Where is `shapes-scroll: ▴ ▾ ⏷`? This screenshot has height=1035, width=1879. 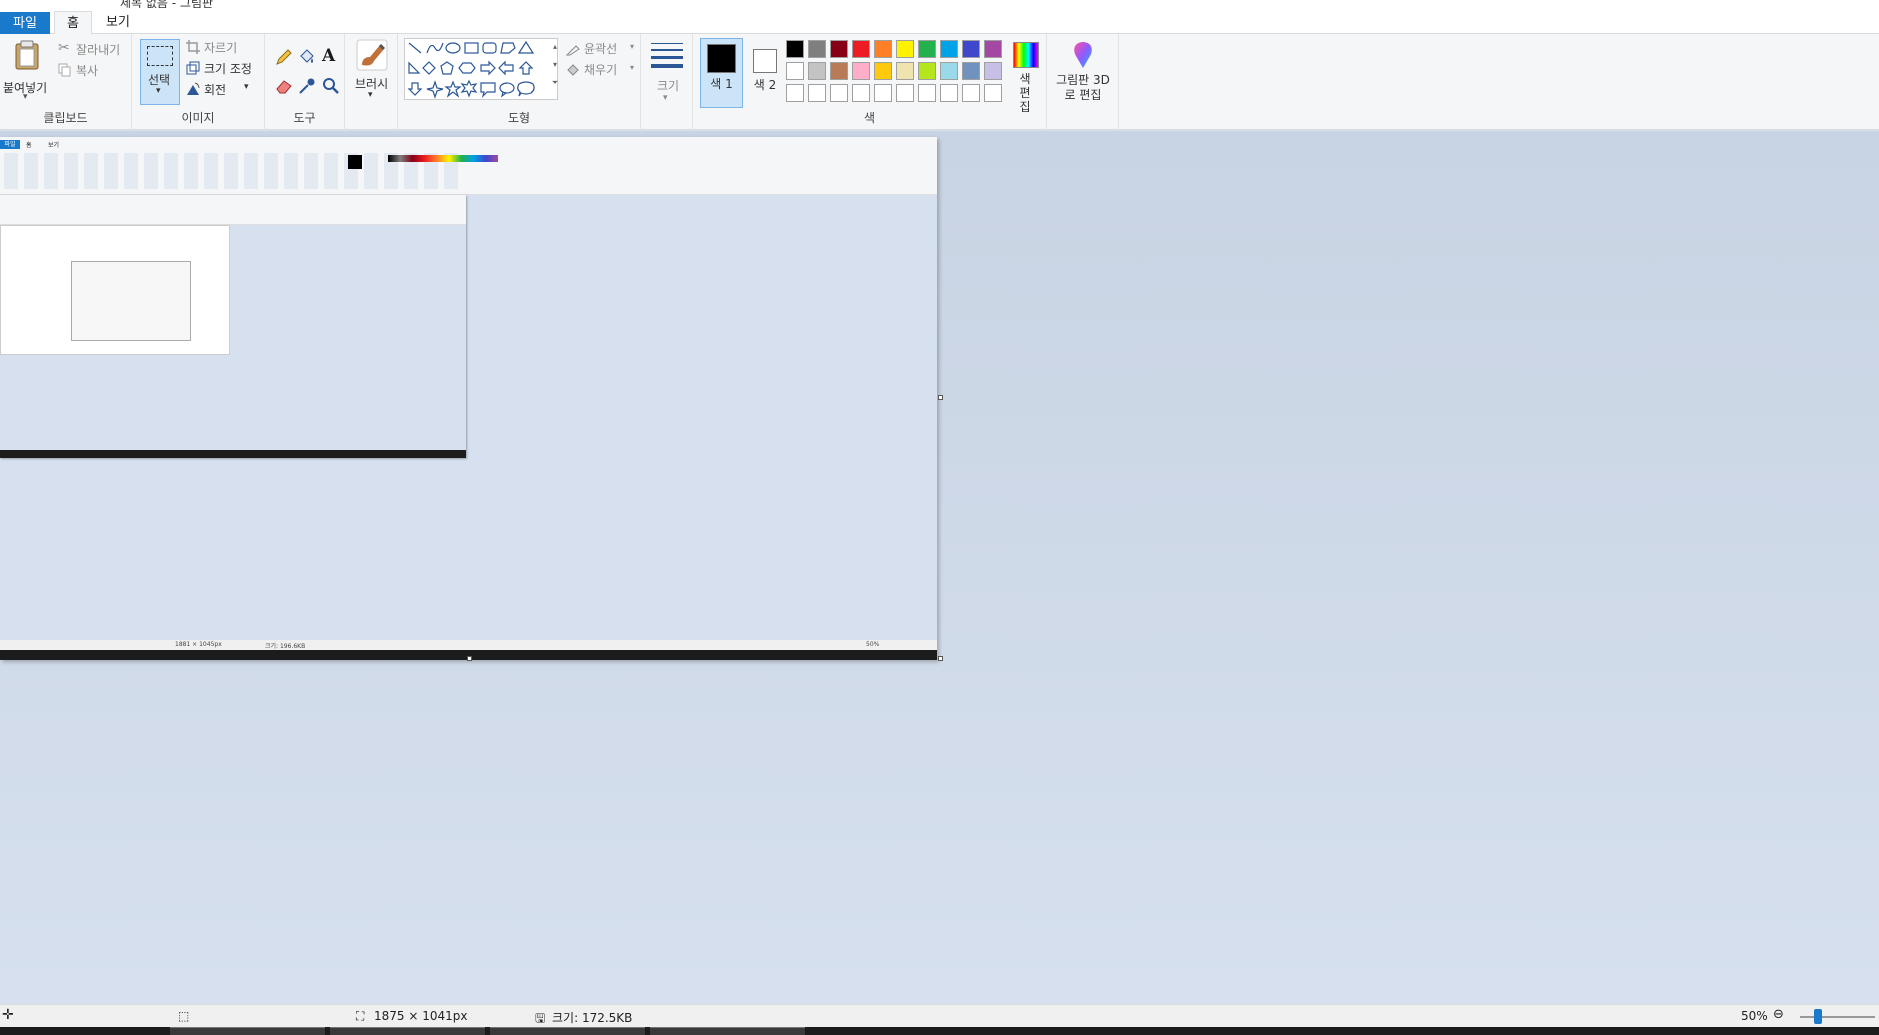
shapes-scroll: ▴ ▾ ⏷ is located at coordinates (555, 69).